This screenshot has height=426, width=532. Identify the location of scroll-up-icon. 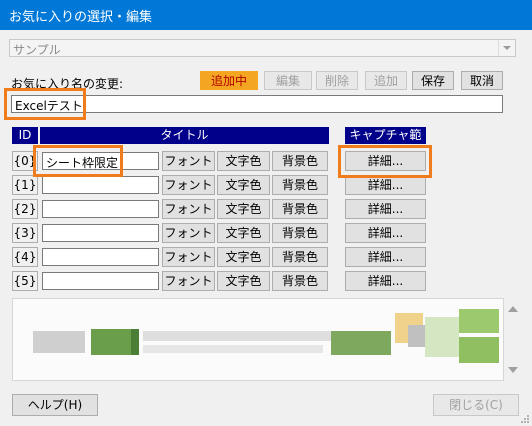
(513, 309).